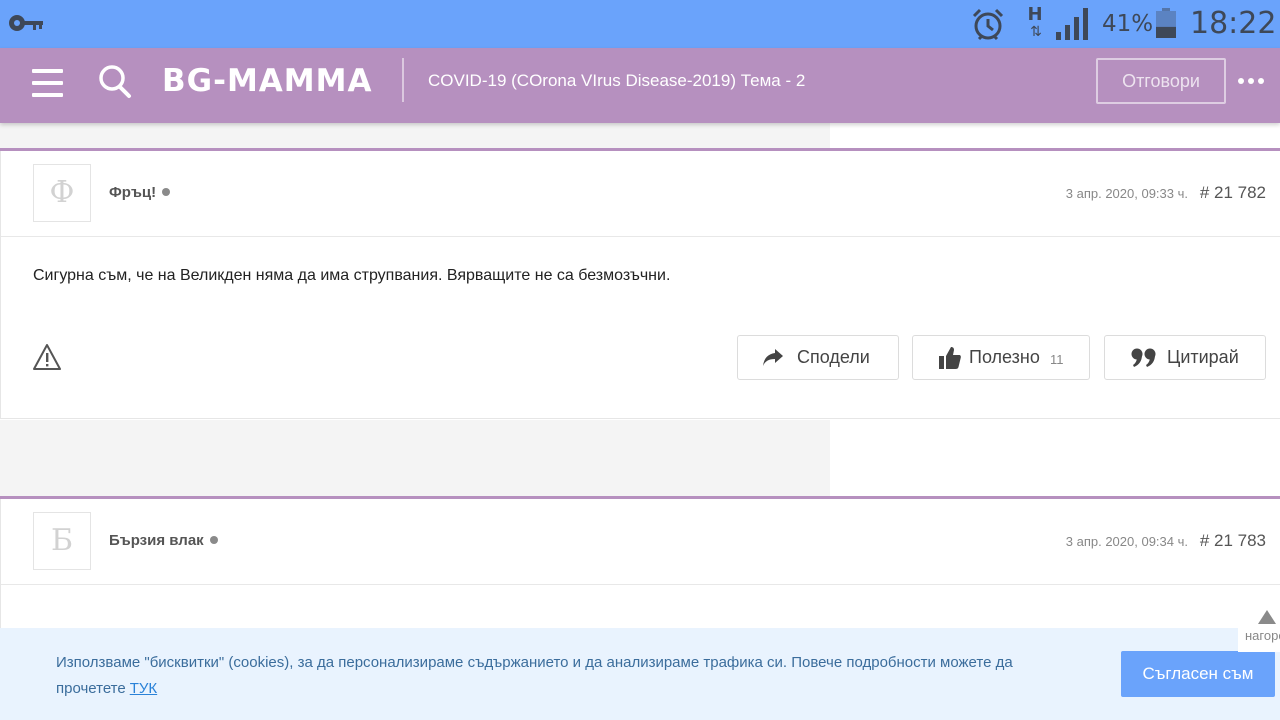 The width and height of the screenshot is (1280, 720). What do you see at coordinates (1035, 14) in the screenshot?
I see `network-type-label: H` at bounding box center [1035, 14].